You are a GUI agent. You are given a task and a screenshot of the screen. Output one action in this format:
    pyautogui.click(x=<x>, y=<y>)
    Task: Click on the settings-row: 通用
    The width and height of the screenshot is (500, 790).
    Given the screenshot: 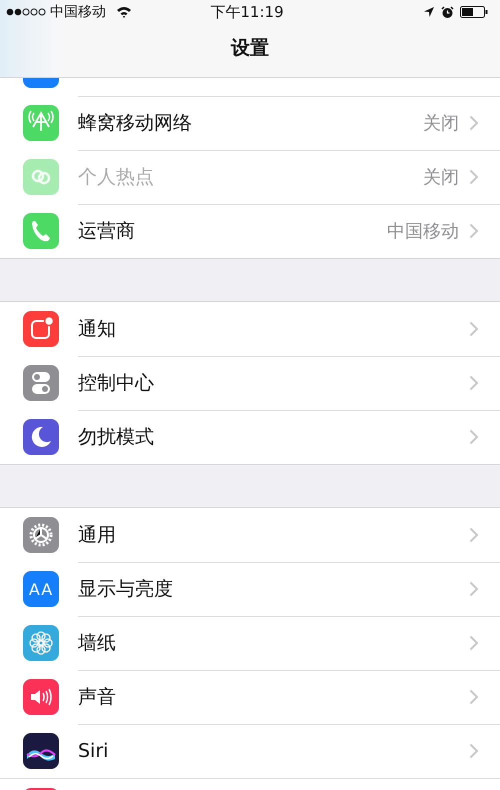 What is the action you would take?
    pyautogui.click(x=250, y=535)
    